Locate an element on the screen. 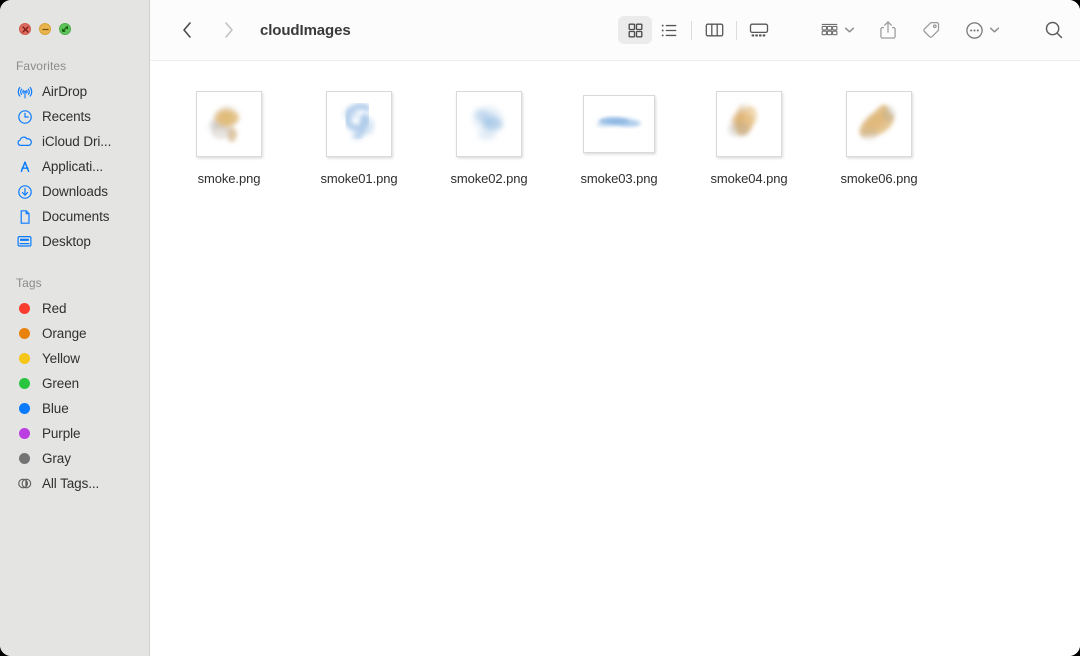 Image resolution: width=1080 pixels, height=656 pixels. sidebar-tag-label: Red is located at coordinates (54, 308).